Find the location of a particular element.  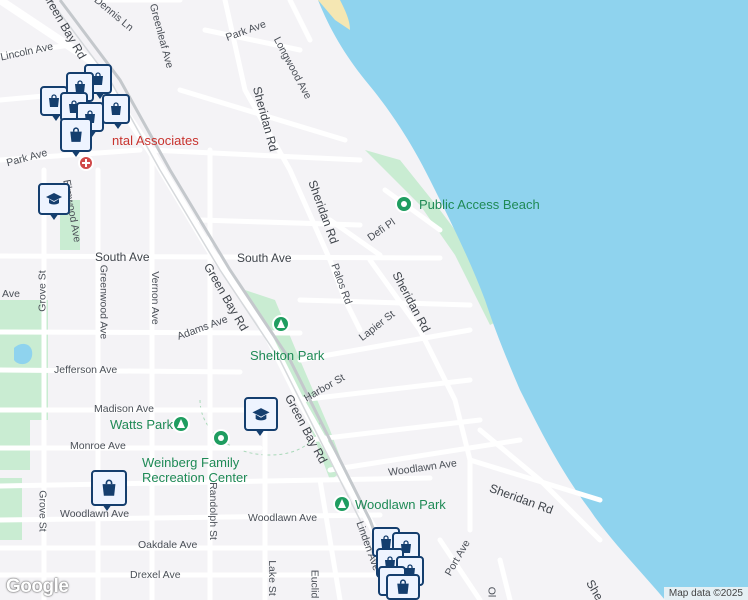

street-label-euclid: Euclid is located at coordinates (314, 584).